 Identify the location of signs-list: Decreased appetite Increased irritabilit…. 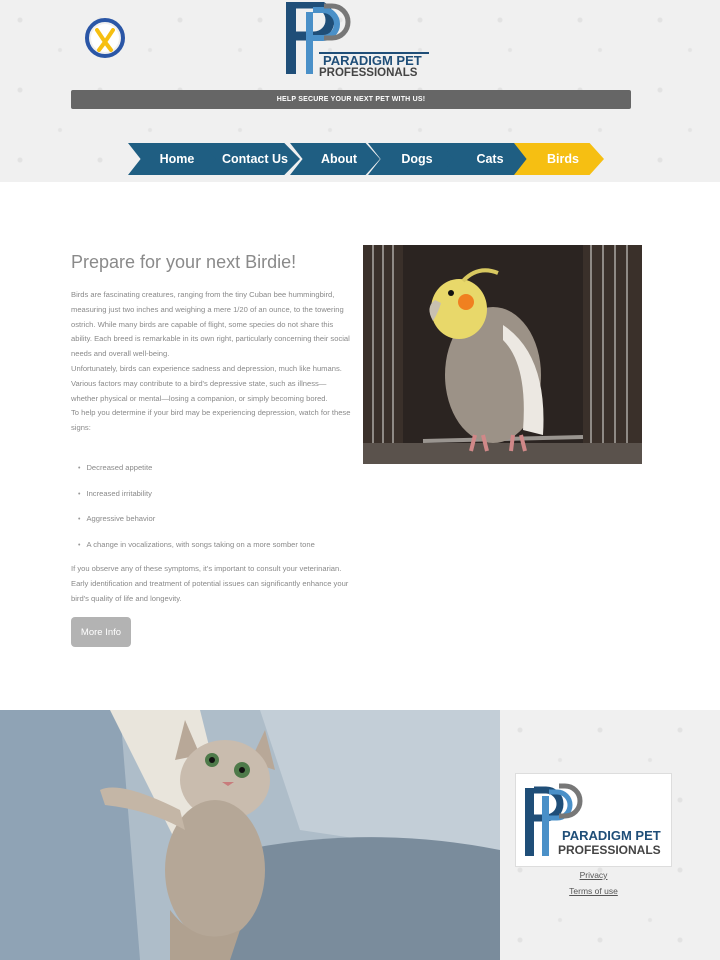
(196, 510).